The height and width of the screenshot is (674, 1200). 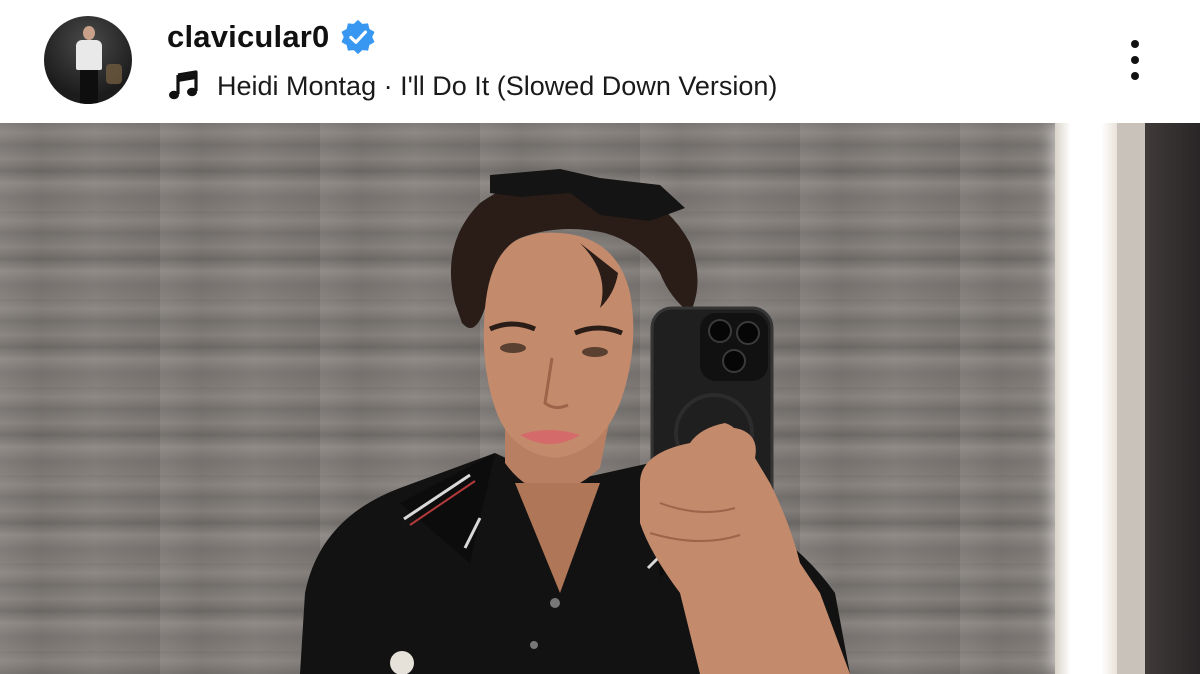 What do you see at coordinates (184, 86) in the screenshot?
I see `music-note-icon` at bounding box center [184, 86].